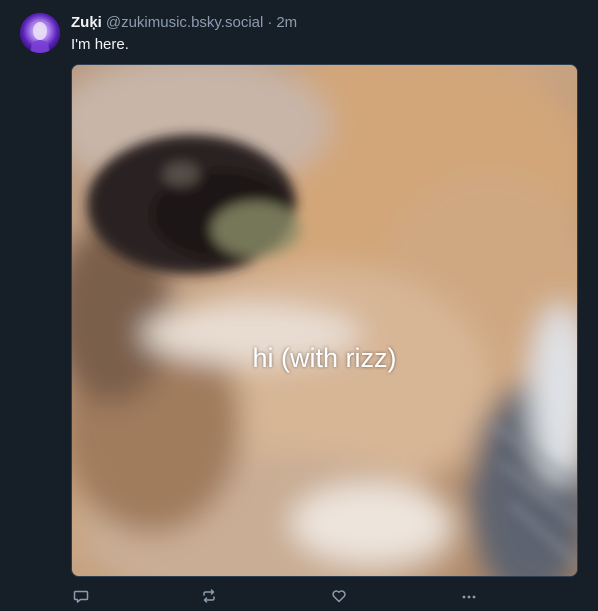 The image size is (598, 611). I want to click on author-display-name: Zuķi, so click(86, 23).